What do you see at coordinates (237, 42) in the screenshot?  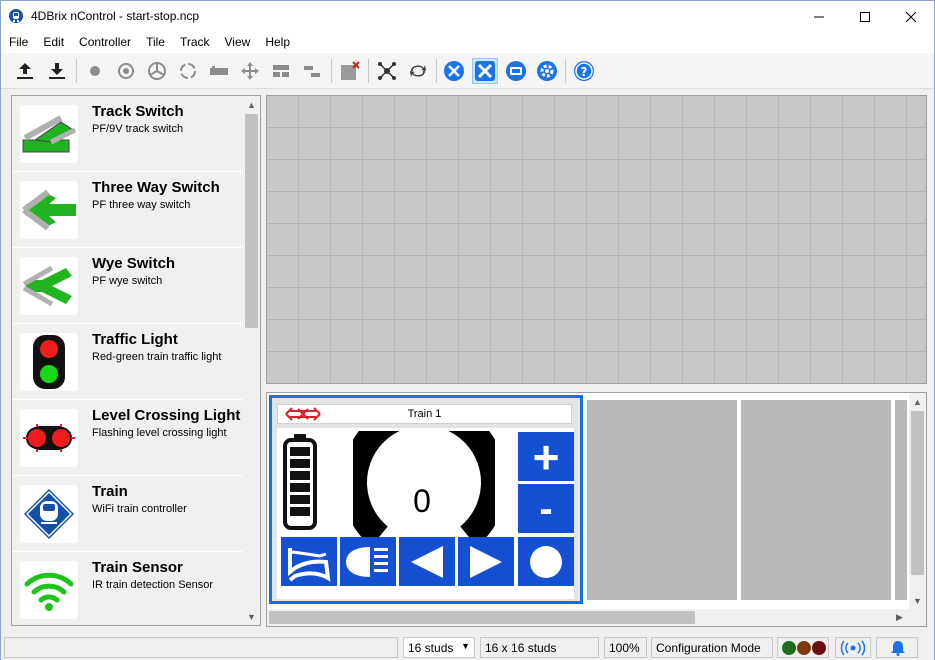 I see `menu-view: View` at bounding box center [237, 42].